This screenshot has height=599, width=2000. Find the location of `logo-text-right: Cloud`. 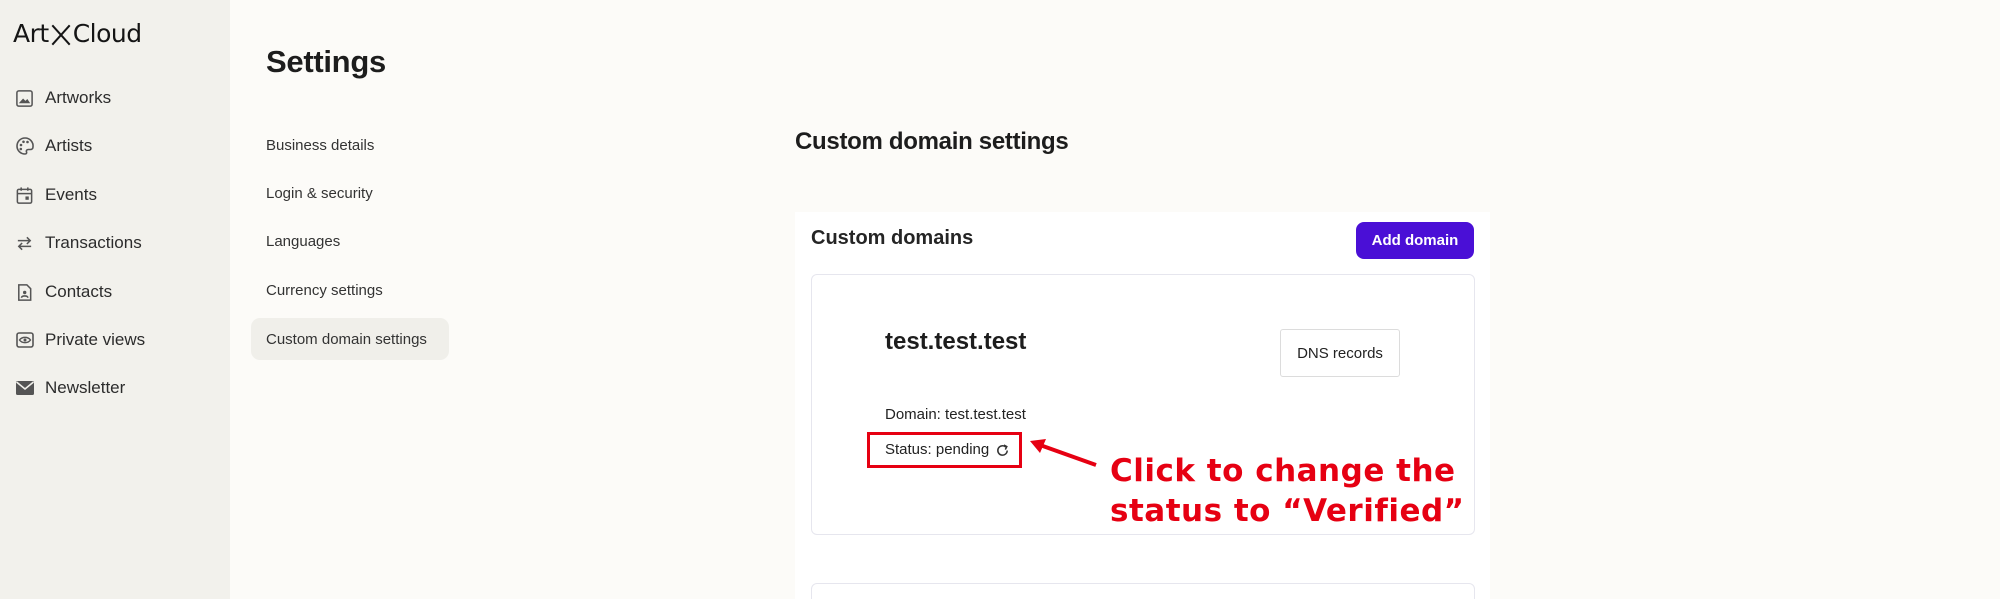

logo-text-right: Cloud is located at coordinates (107, 33).